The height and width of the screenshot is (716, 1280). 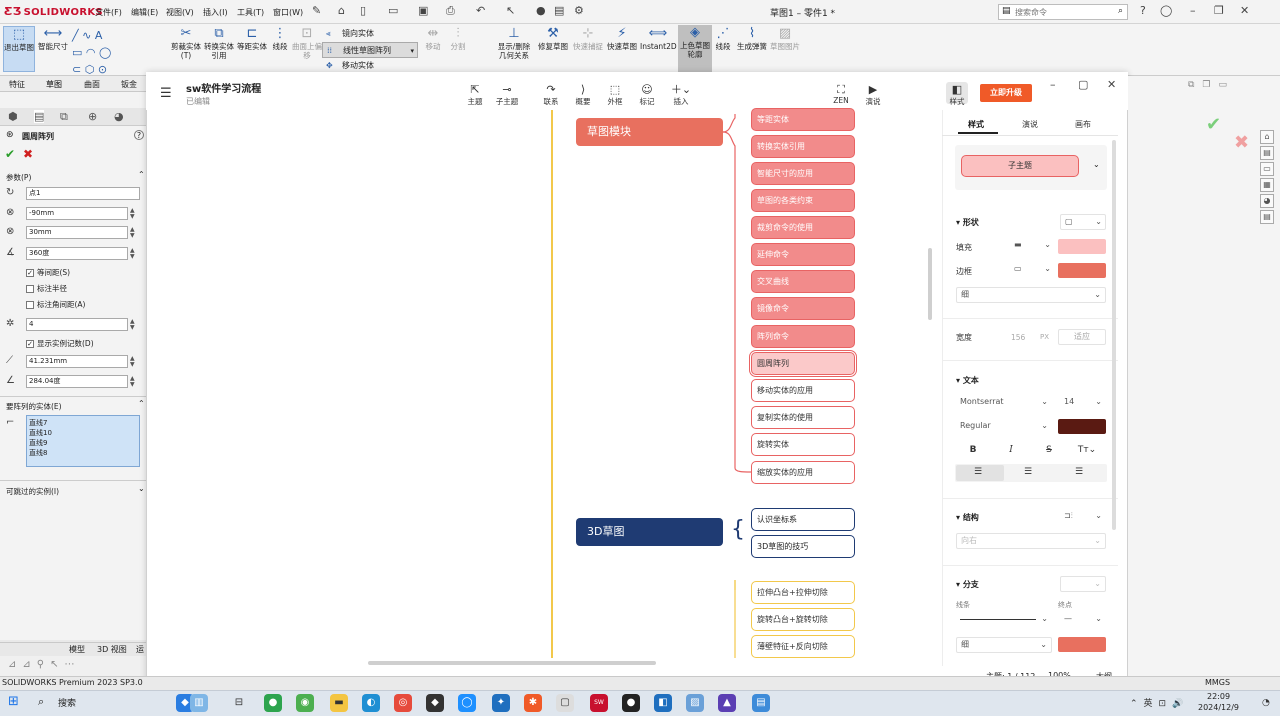 What do you see at coordinates (1030, 124) in the screenshot?
I see `tab-present: 演说` at bounding box center [1030, 124].